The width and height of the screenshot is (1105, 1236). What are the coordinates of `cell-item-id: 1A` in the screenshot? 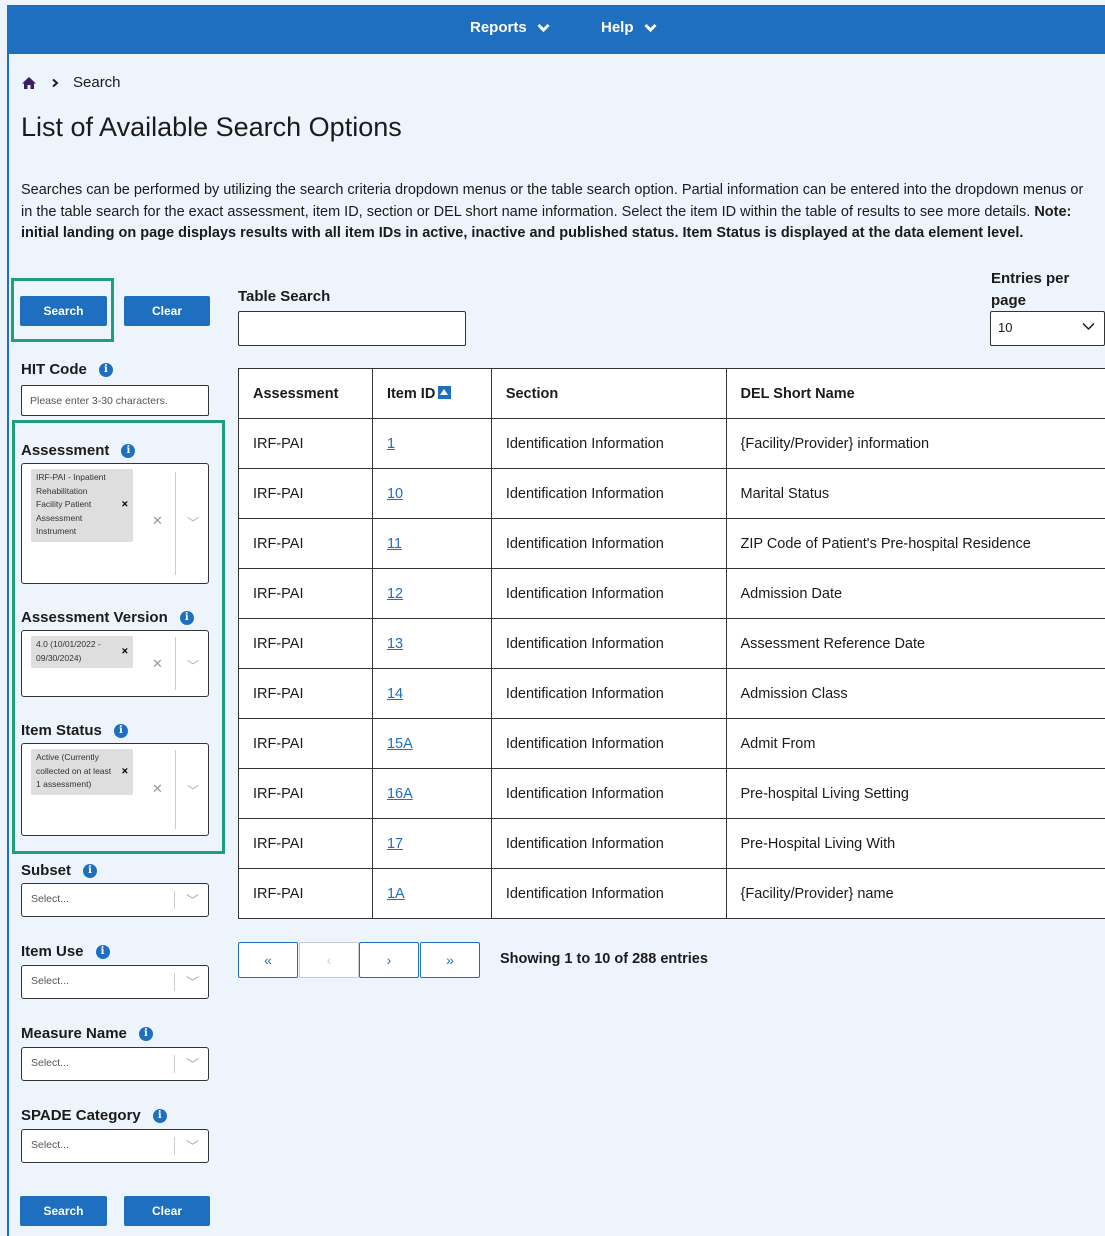 It's located at (431, 893).